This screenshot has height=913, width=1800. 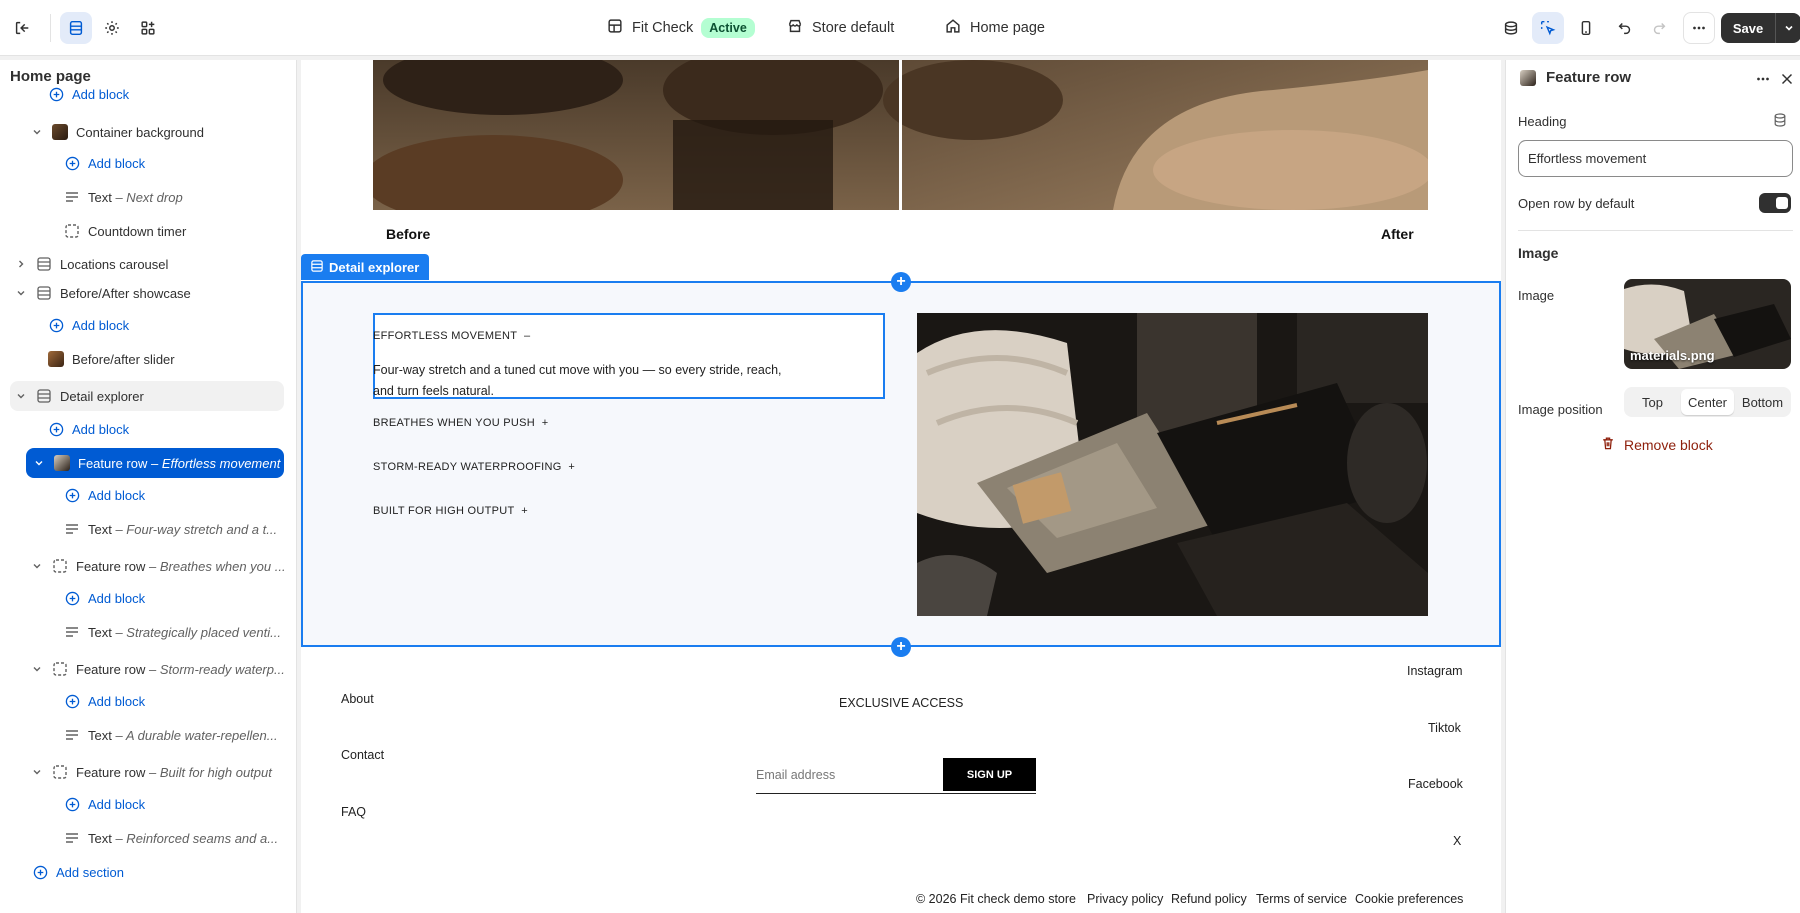 I want to click on save-button: Save, so click(x=1760, y=28).